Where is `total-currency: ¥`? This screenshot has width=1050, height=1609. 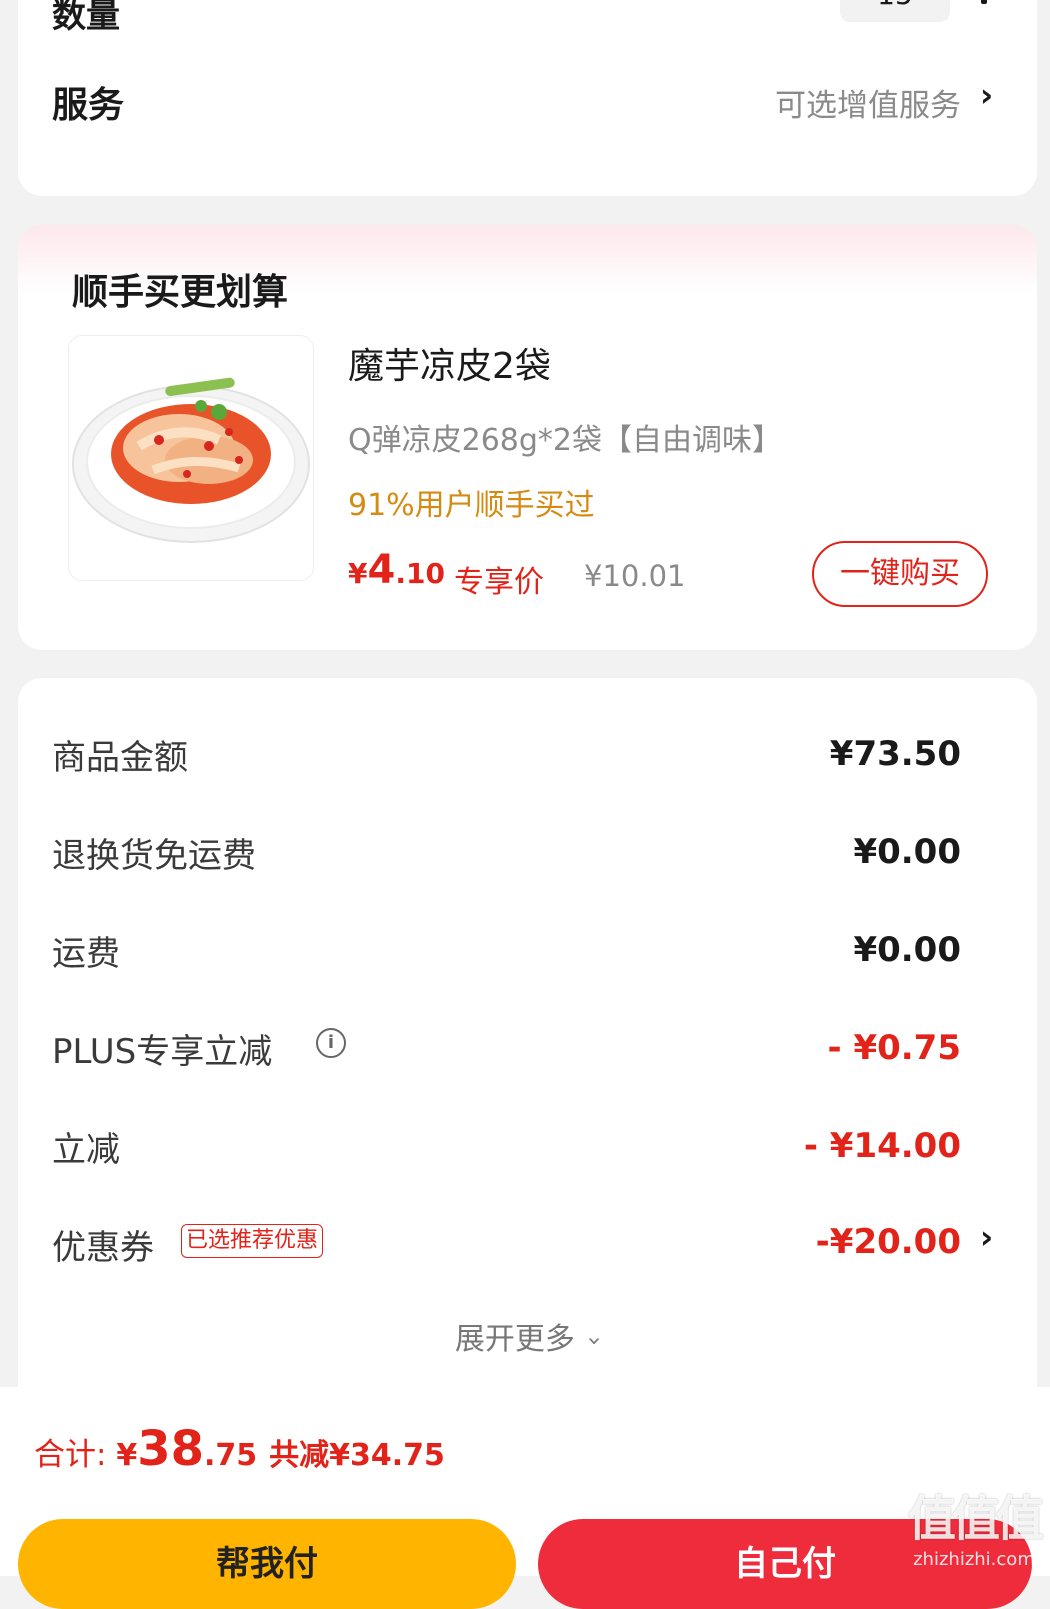
total-currency: ¥ is located at coordinates (127, 1455).